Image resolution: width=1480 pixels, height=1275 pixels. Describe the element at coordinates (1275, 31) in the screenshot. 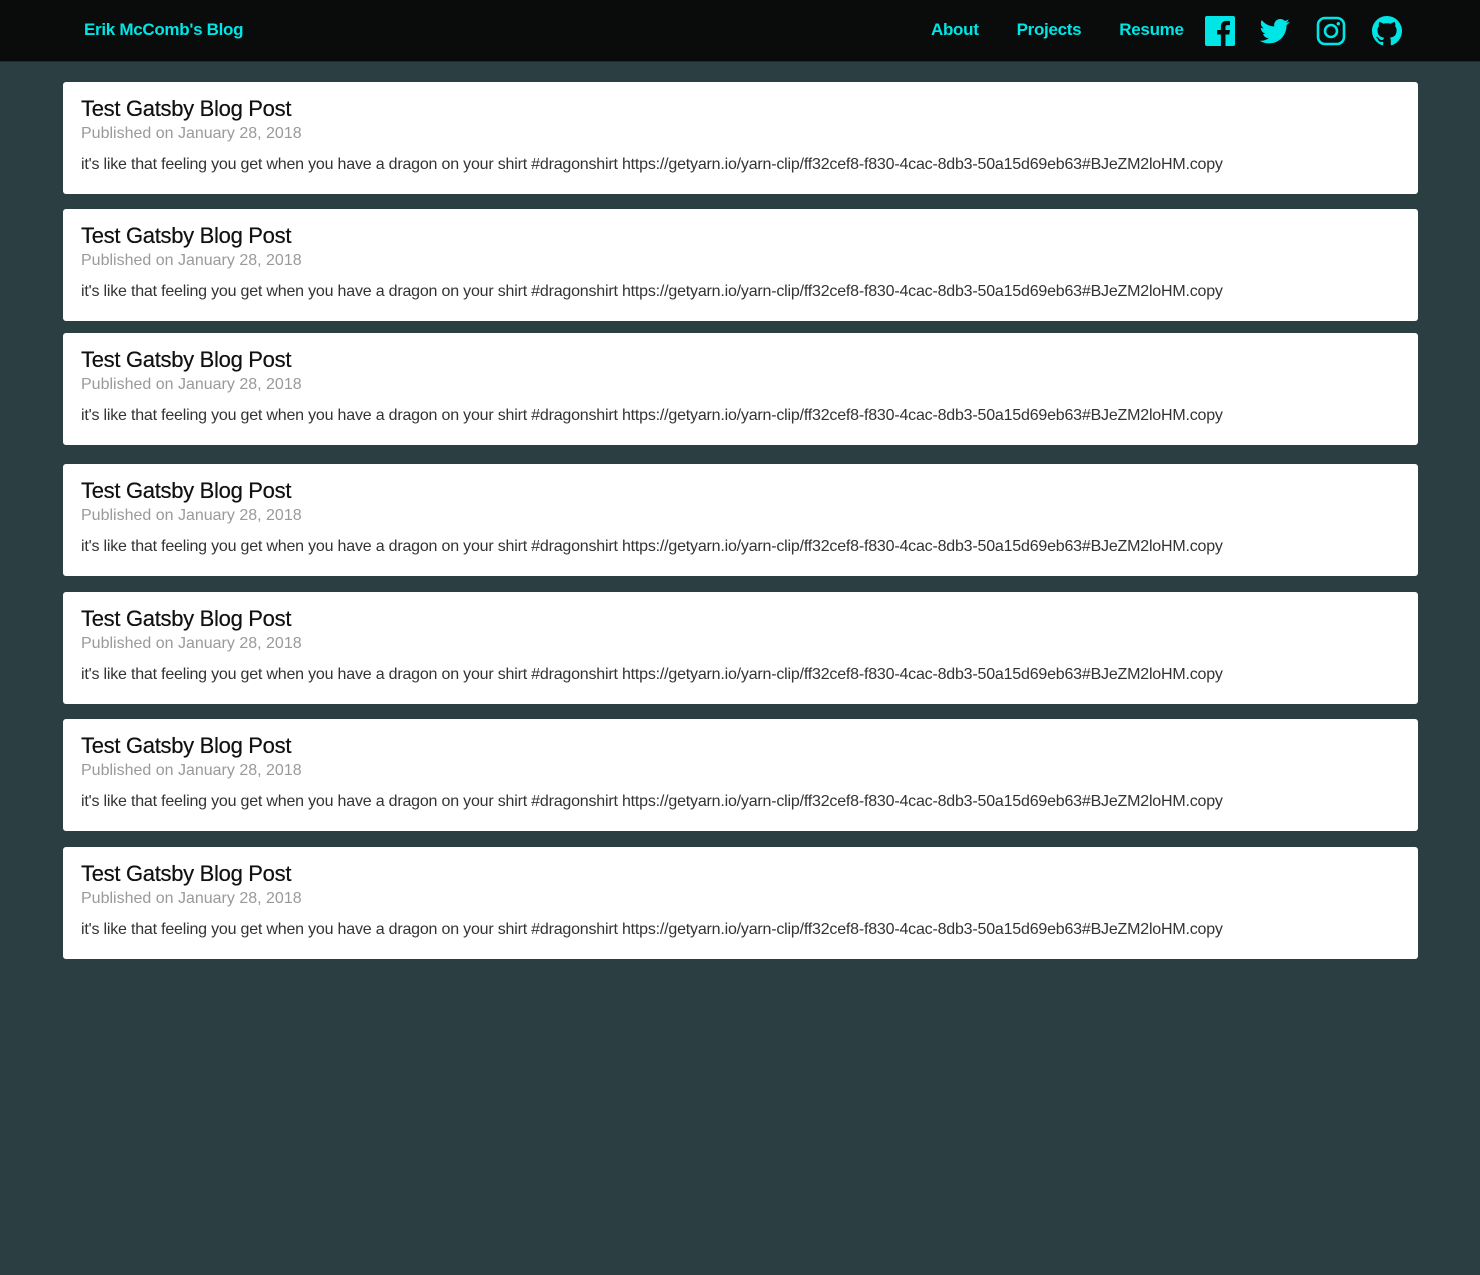

I see `twitter-icon` at that location.